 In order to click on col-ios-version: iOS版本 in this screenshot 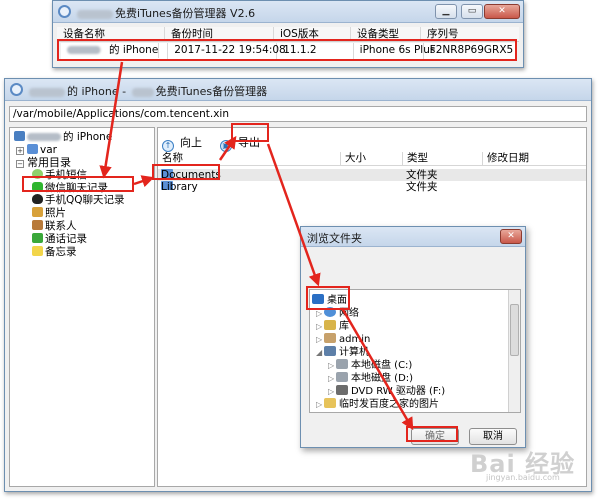, I will do `click(312, 34)`.